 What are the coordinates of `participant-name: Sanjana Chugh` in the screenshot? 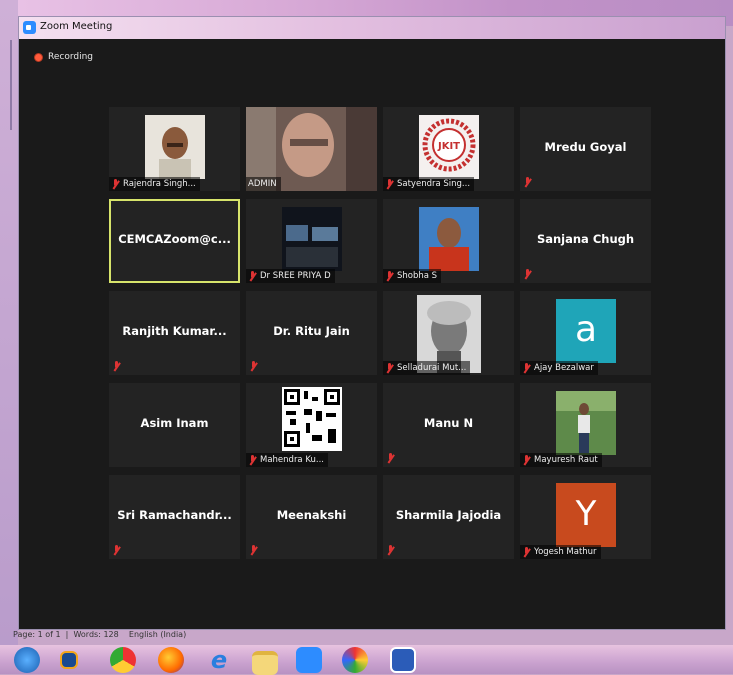 It's located at (585, 239).